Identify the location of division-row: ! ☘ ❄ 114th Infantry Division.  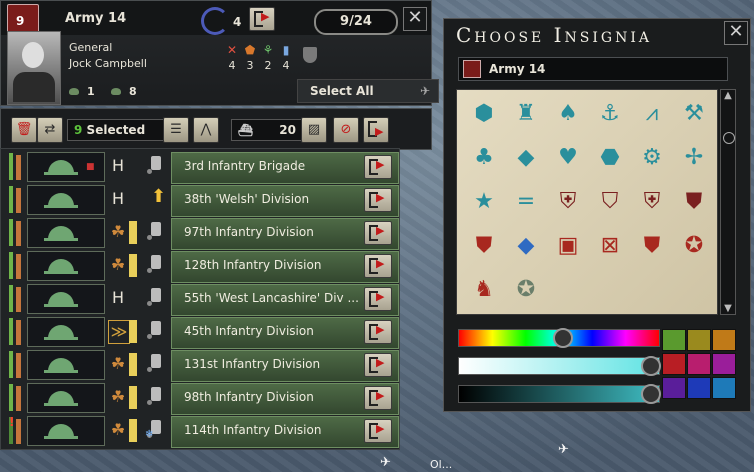
(202, 431).